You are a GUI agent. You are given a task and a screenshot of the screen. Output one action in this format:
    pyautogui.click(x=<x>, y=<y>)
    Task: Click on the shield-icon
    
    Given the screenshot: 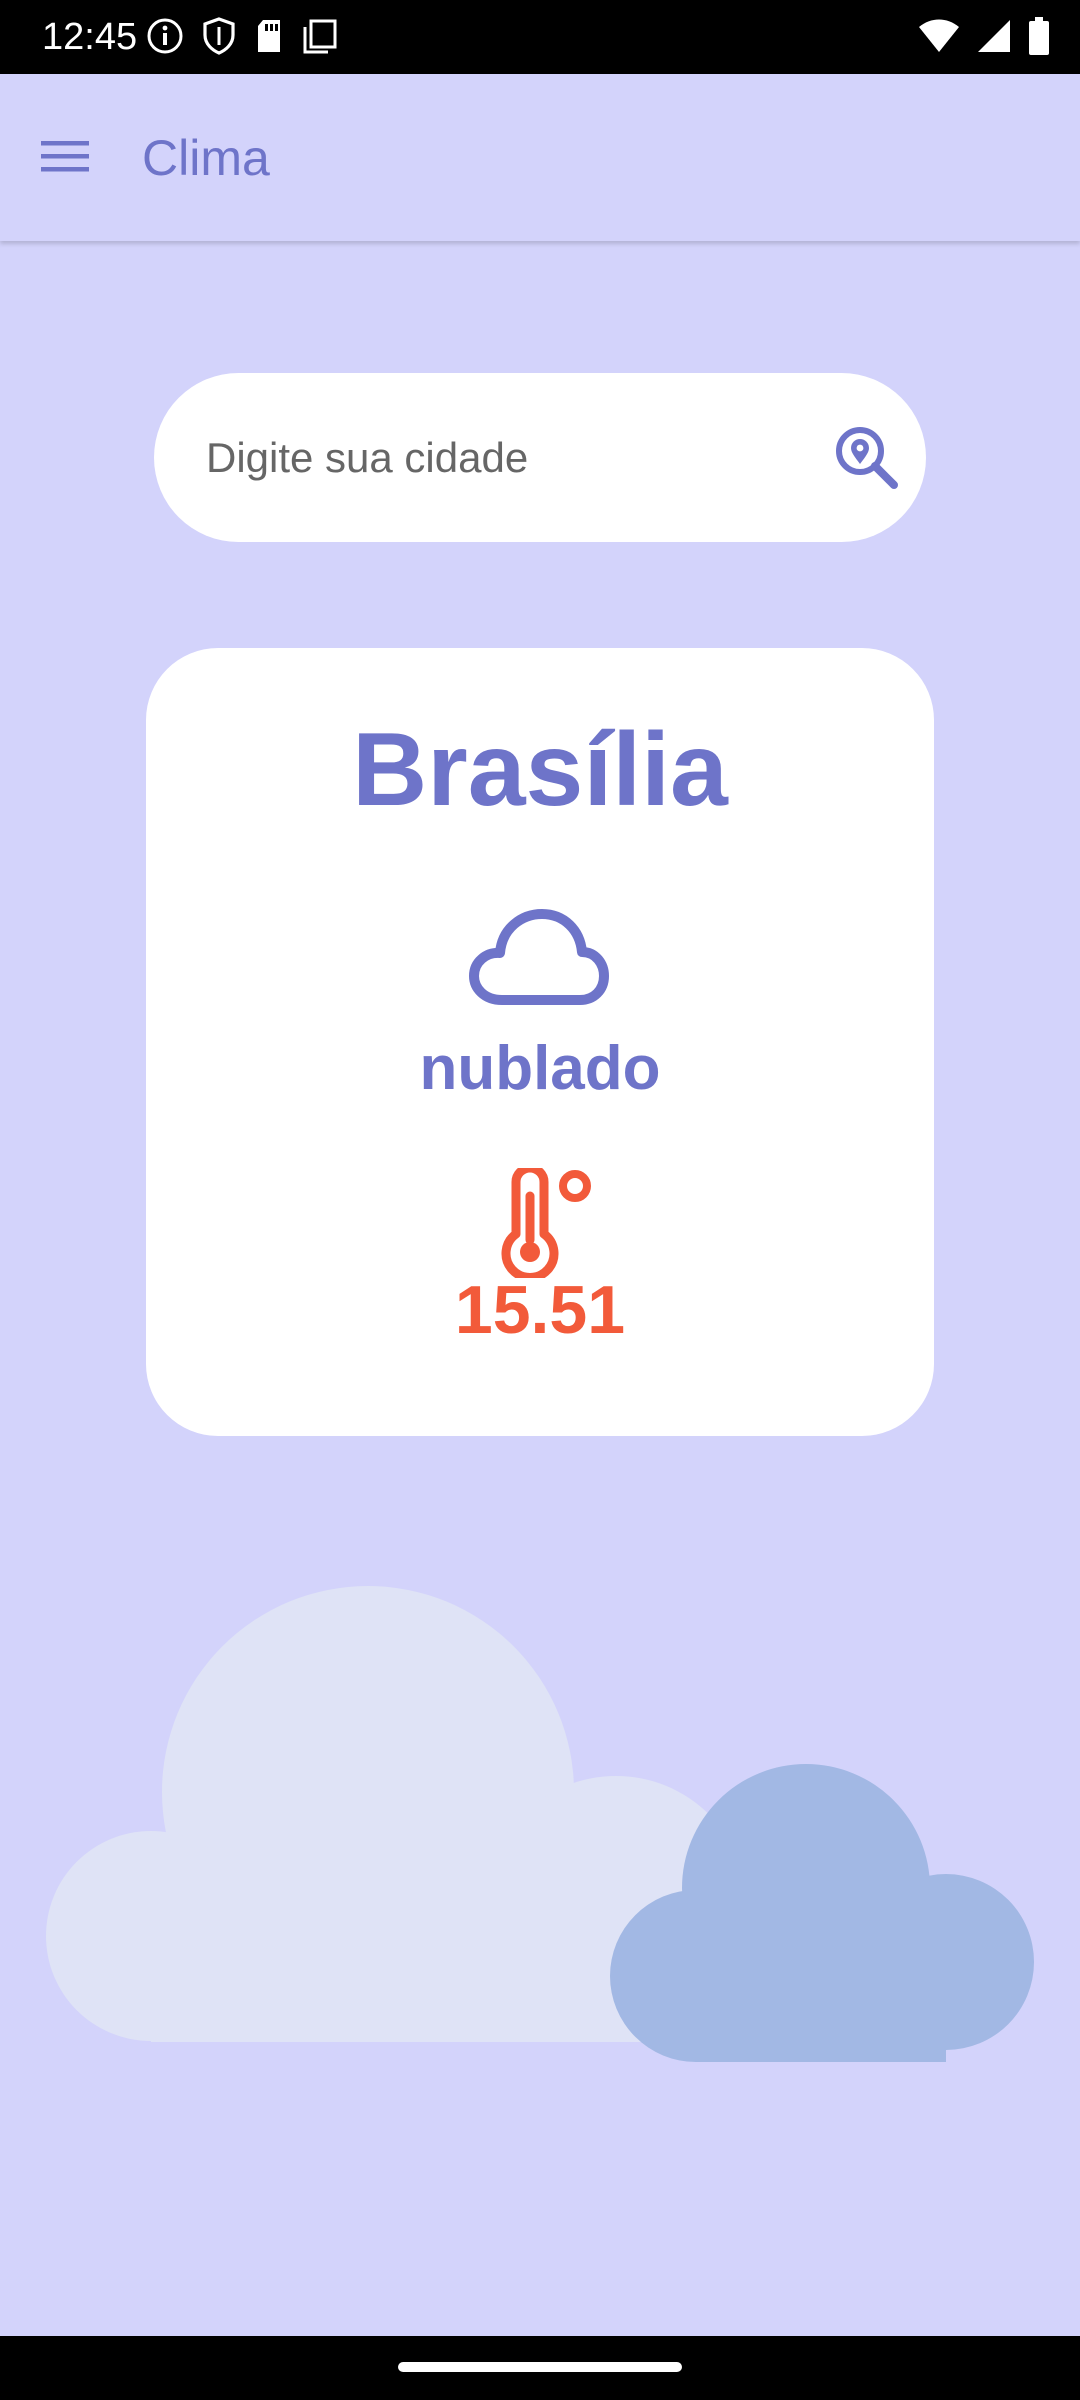 What is the action you would take?
    pyautogui.click(x=219, y=38)
    